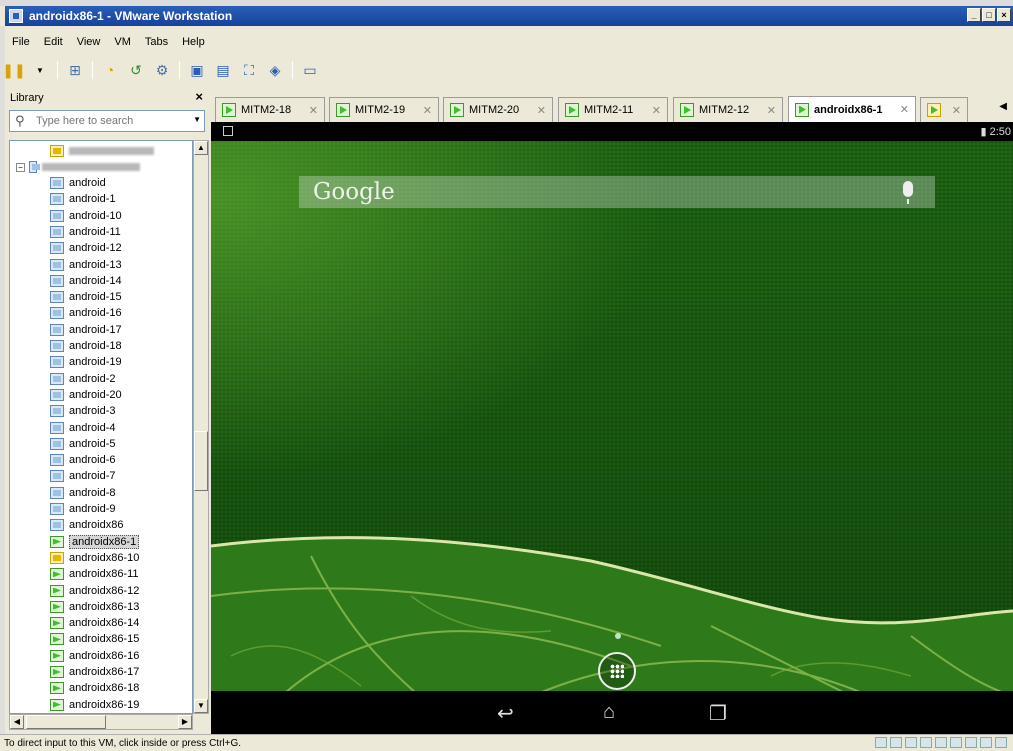 Image resolution: width=1013 pixels, height=751 pixels. What do you see at coordinates (384, 109) in the screenshot?
I see `tab-mitm2-19: MITM2-19 ✕` at bounding box center [384, 109].